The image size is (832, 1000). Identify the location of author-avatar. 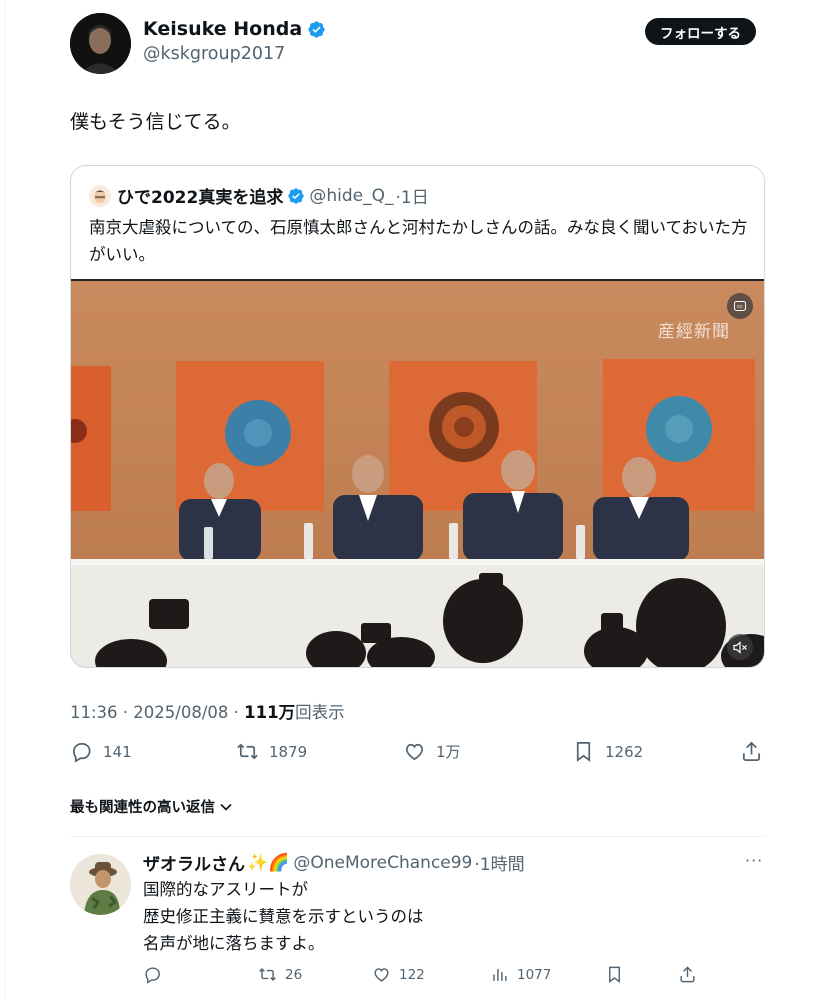
(100, 43).